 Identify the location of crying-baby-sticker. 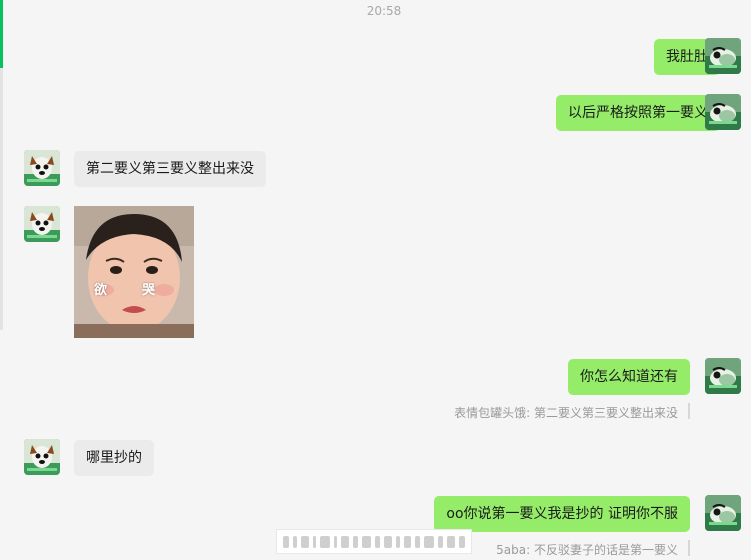
(134, 272).